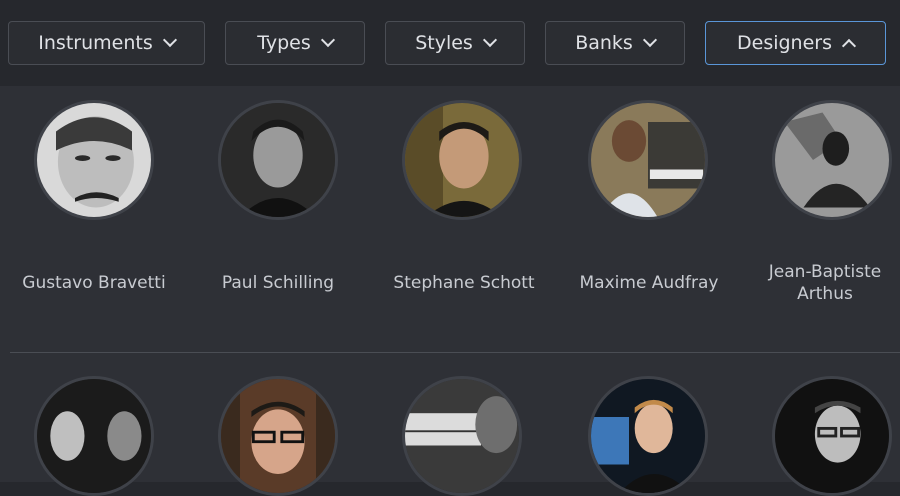 The width and height of the screenshot is (900, 496). I want to click on types-filter-button: Types, so click(295, 43).